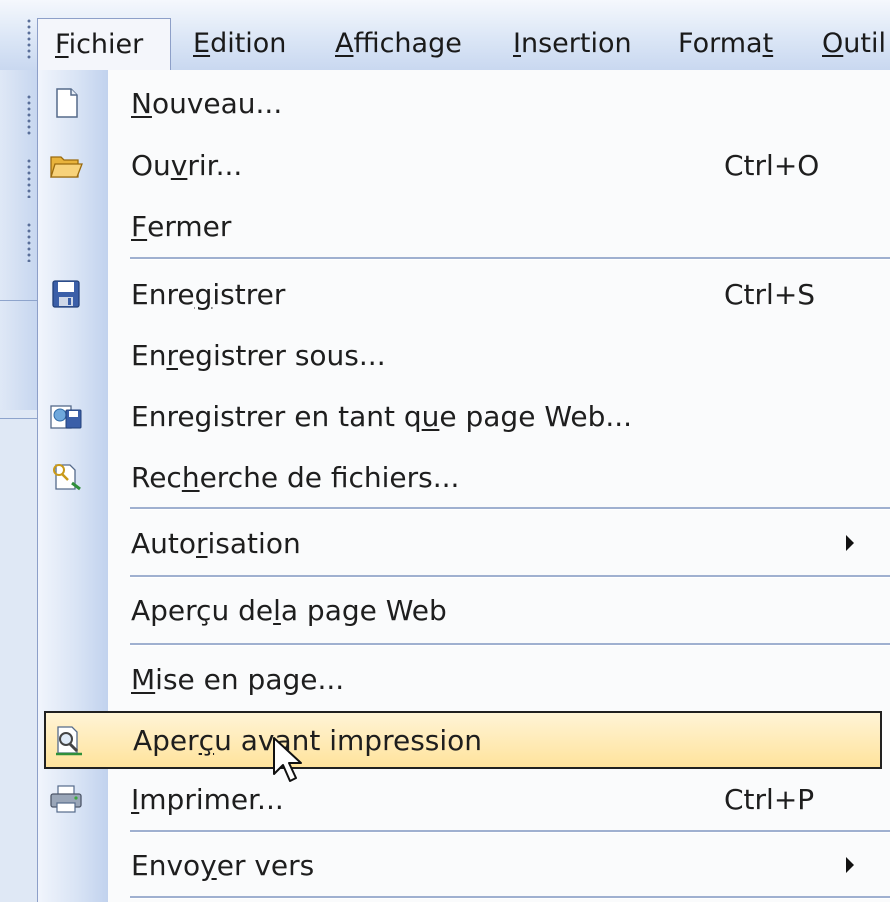 Image resolution: width=890 pixels, height=902 pixels. What do you see at coordinates (181, 226) in the screenshot?
I see `menu-item-label: Fermer` at bounding box center [181, 226].